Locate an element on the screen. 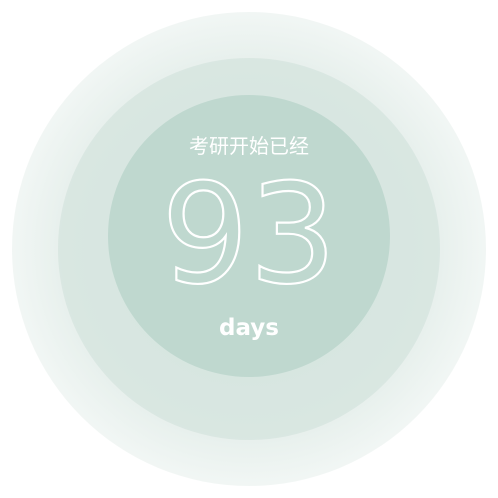  day-count-number: 93 is located at coordinates (249, 230).